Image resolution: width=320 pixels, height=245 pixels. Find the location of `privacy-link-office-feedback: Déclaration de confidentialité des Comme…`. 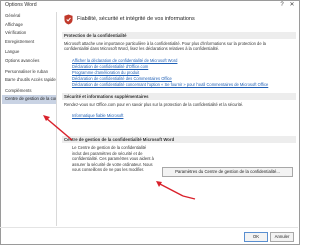

privacy-link-office-feedback: Déclaration de confidentialité des Comme… is located at coordinates (122, 78).